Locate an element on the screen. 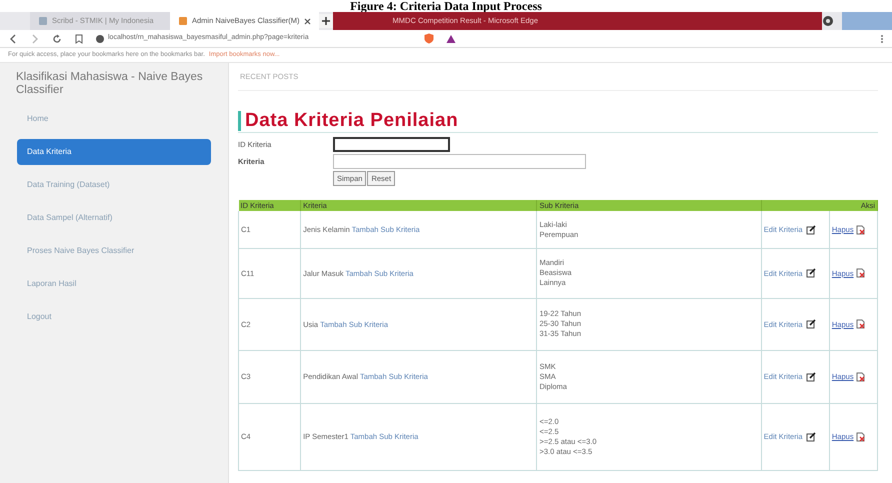 Image resolution: width=892 pixels, height=483 pixels. sidebar-item: Logout is located at coordinates (114, 317).